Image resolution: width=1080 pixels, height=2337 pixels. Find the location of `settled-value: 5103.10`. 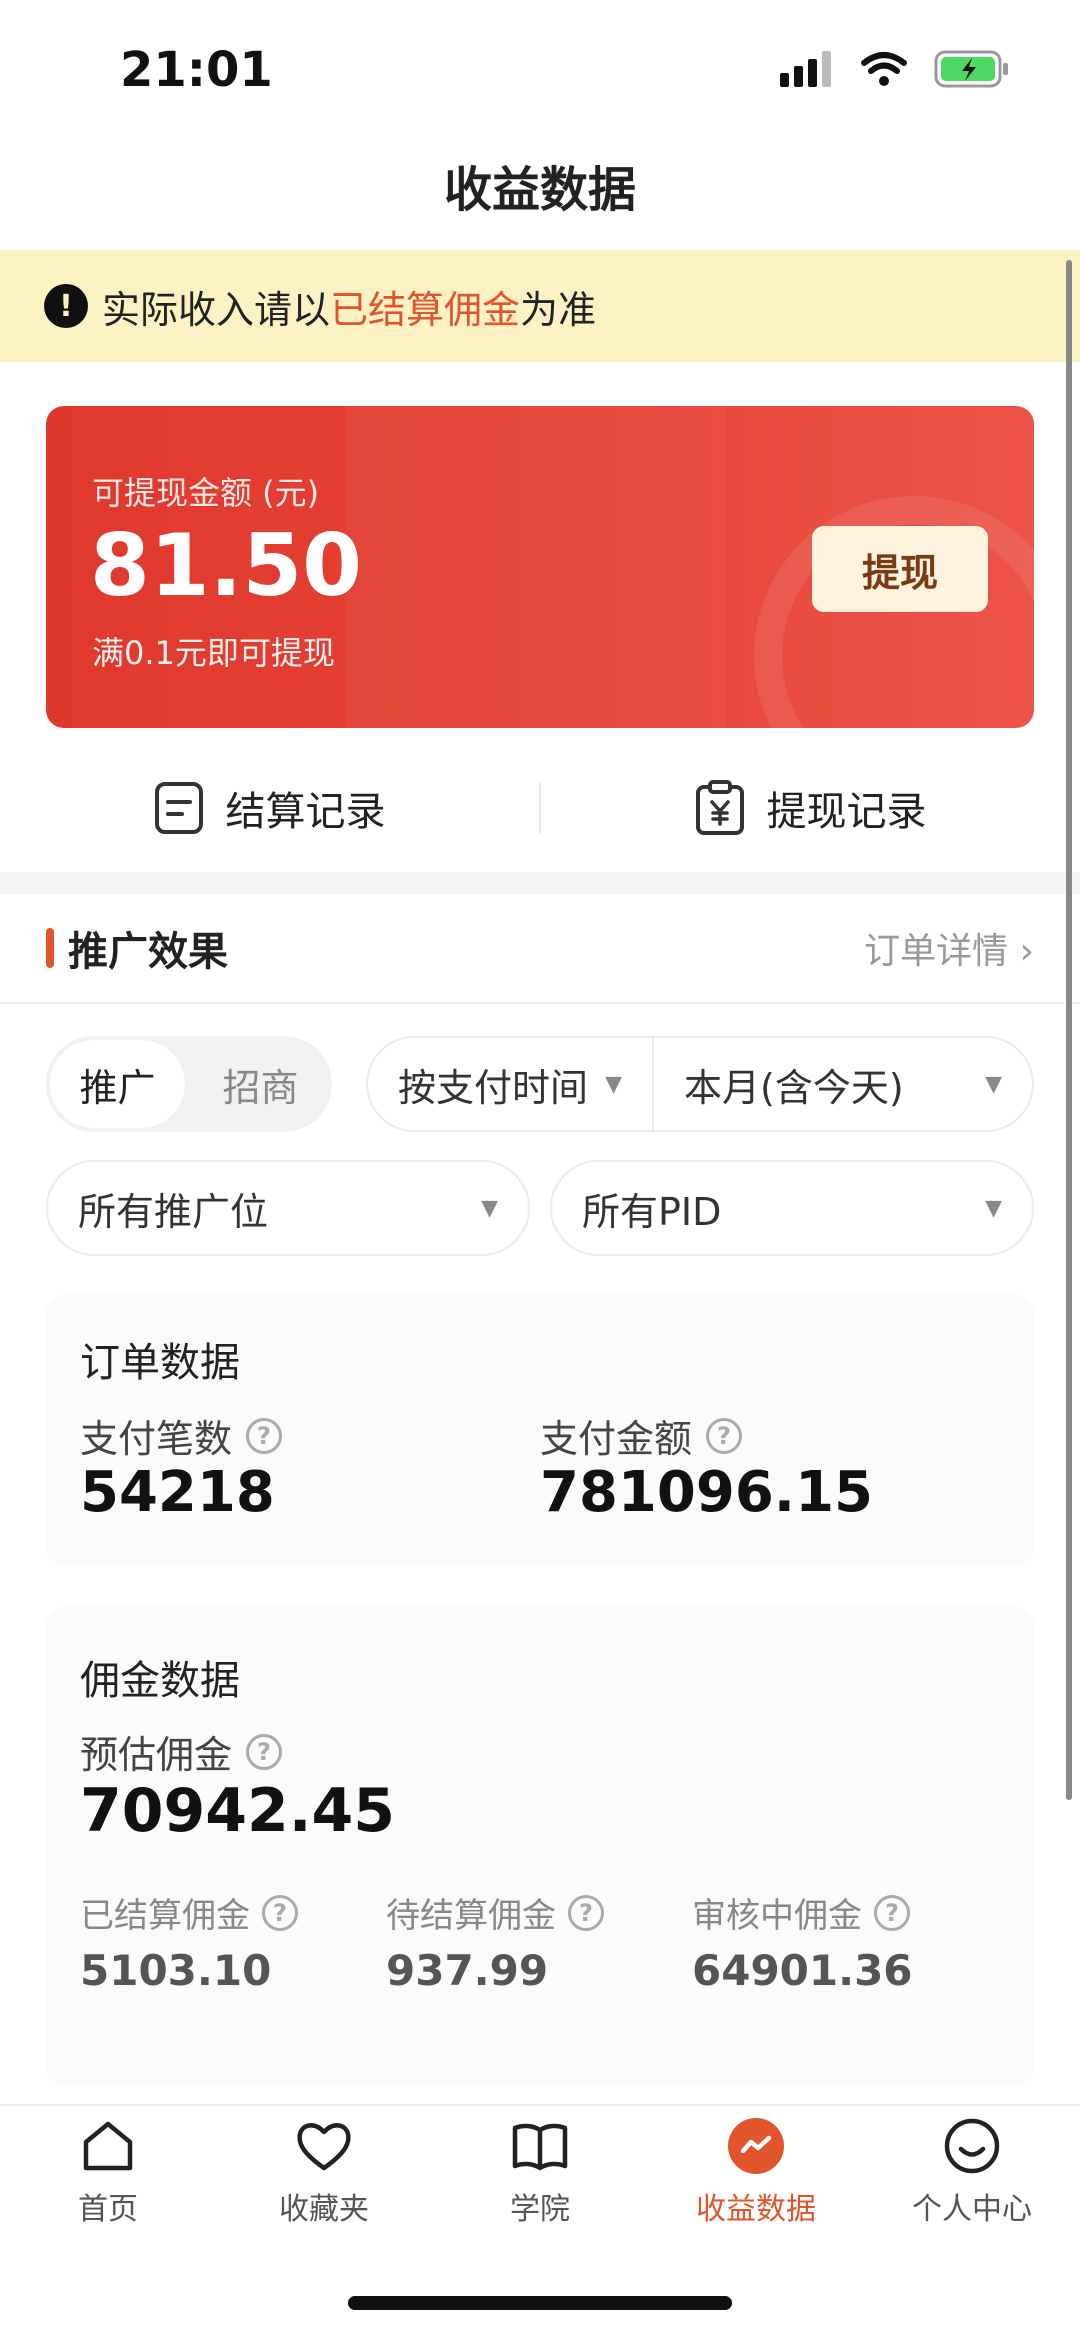

settled-value: 5103.10 is located at coordinates (176, 1970).